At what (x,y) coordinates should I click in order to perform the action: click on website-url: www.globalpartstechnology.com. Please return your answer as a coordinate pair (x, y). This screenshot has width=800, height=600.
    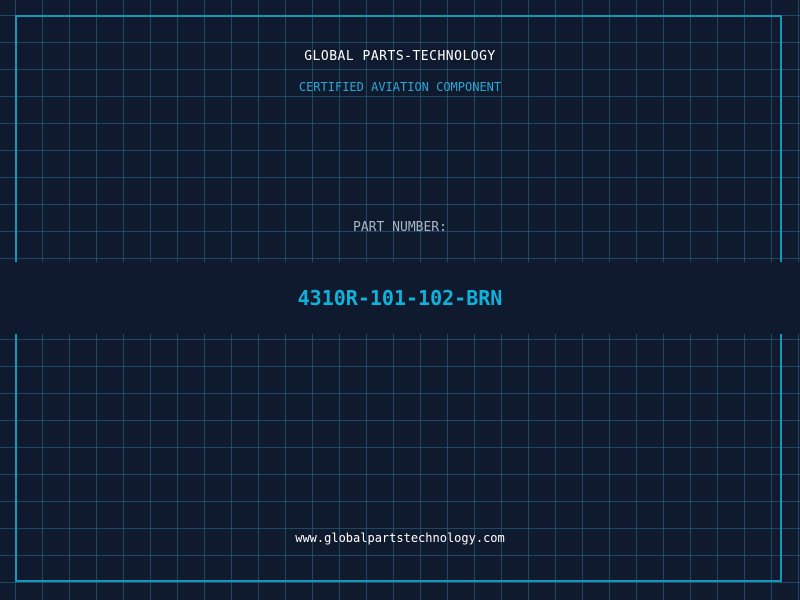
    Looking at the image, I should click on (400, 538).